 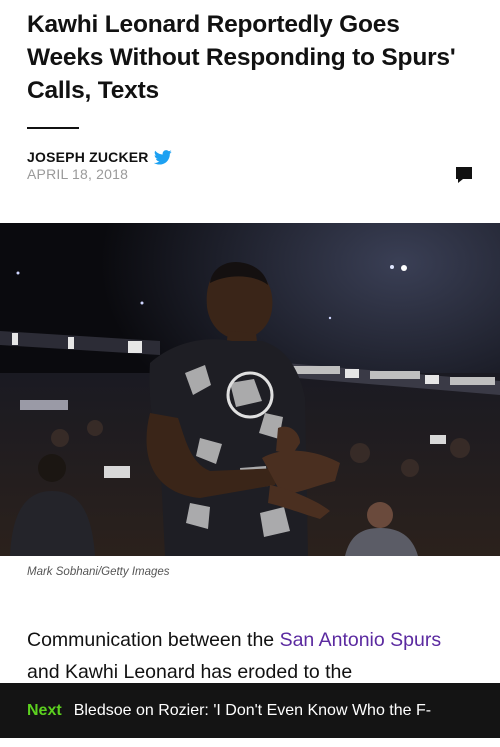 What do you see at coordinates (361, 640) in the screenshot?
I see `team-link: San Antonio Spurs` at bounding box center [361, 640].